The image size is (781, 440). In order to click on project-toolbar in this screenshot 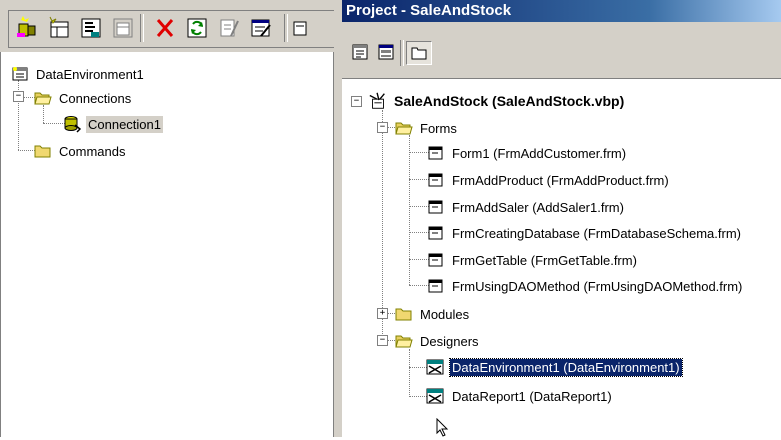, I will do `click(561, 50)`.